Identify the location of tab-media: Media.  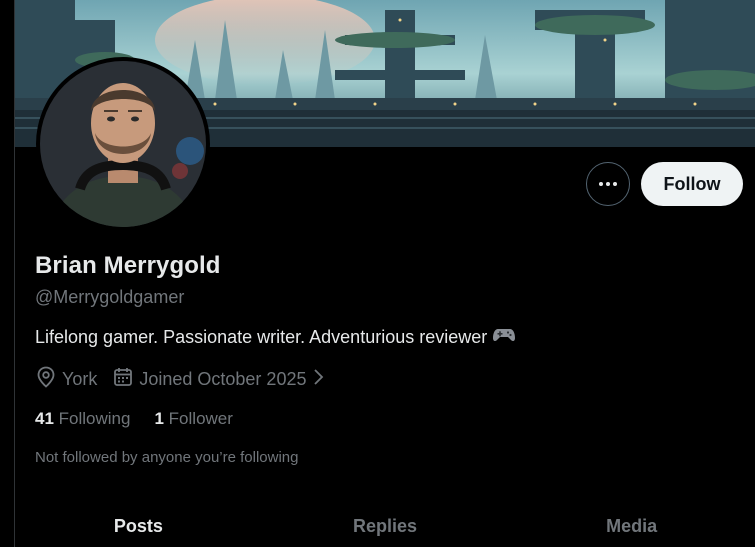
(631, 523).